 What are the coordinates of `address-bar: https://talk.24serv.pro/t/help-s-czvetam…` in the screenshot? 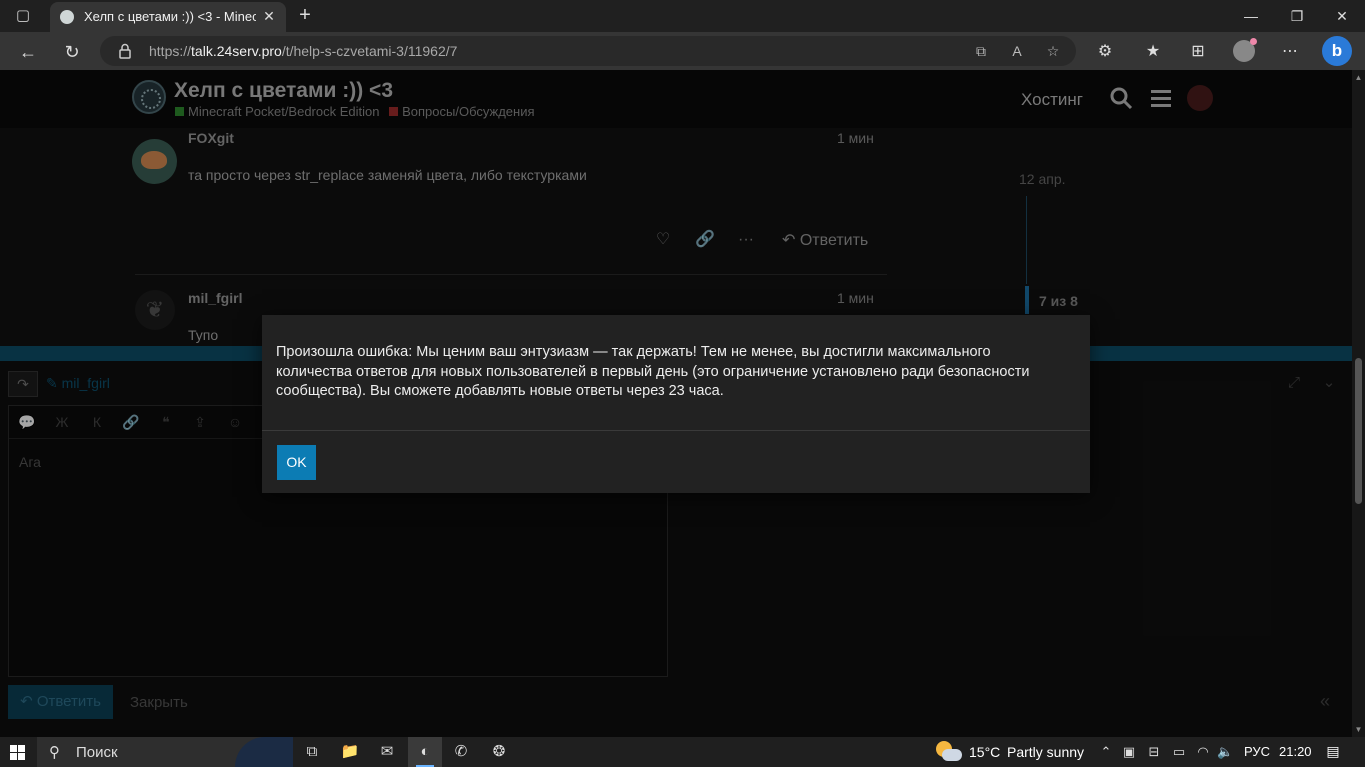 It's located at (588, 51).